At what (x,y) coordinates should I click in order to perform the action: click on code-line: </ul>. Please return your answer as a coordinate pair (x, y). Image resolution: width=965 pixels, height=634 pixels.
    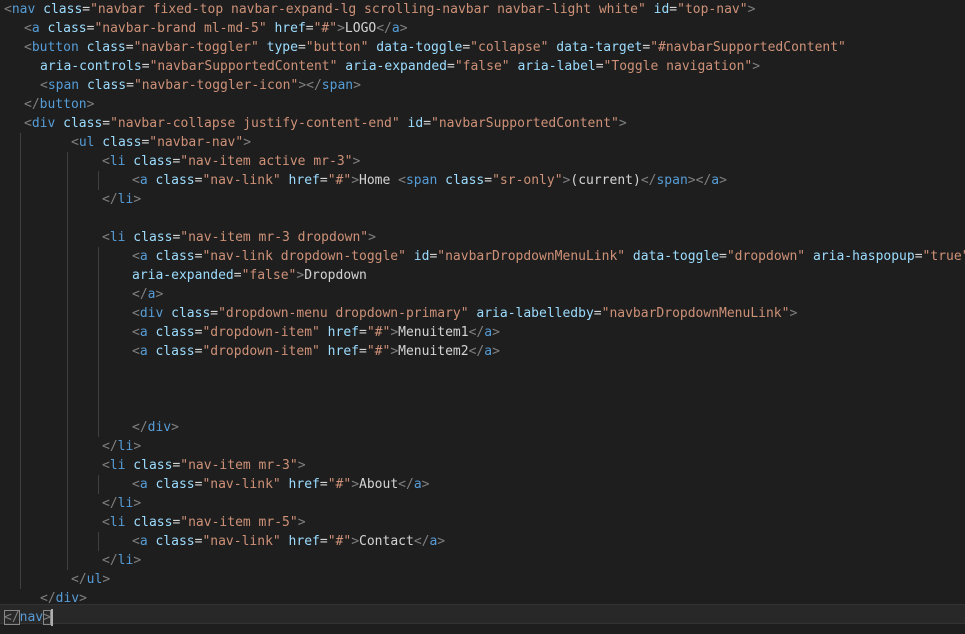
    Looking at the image, I should click on (482, 579).